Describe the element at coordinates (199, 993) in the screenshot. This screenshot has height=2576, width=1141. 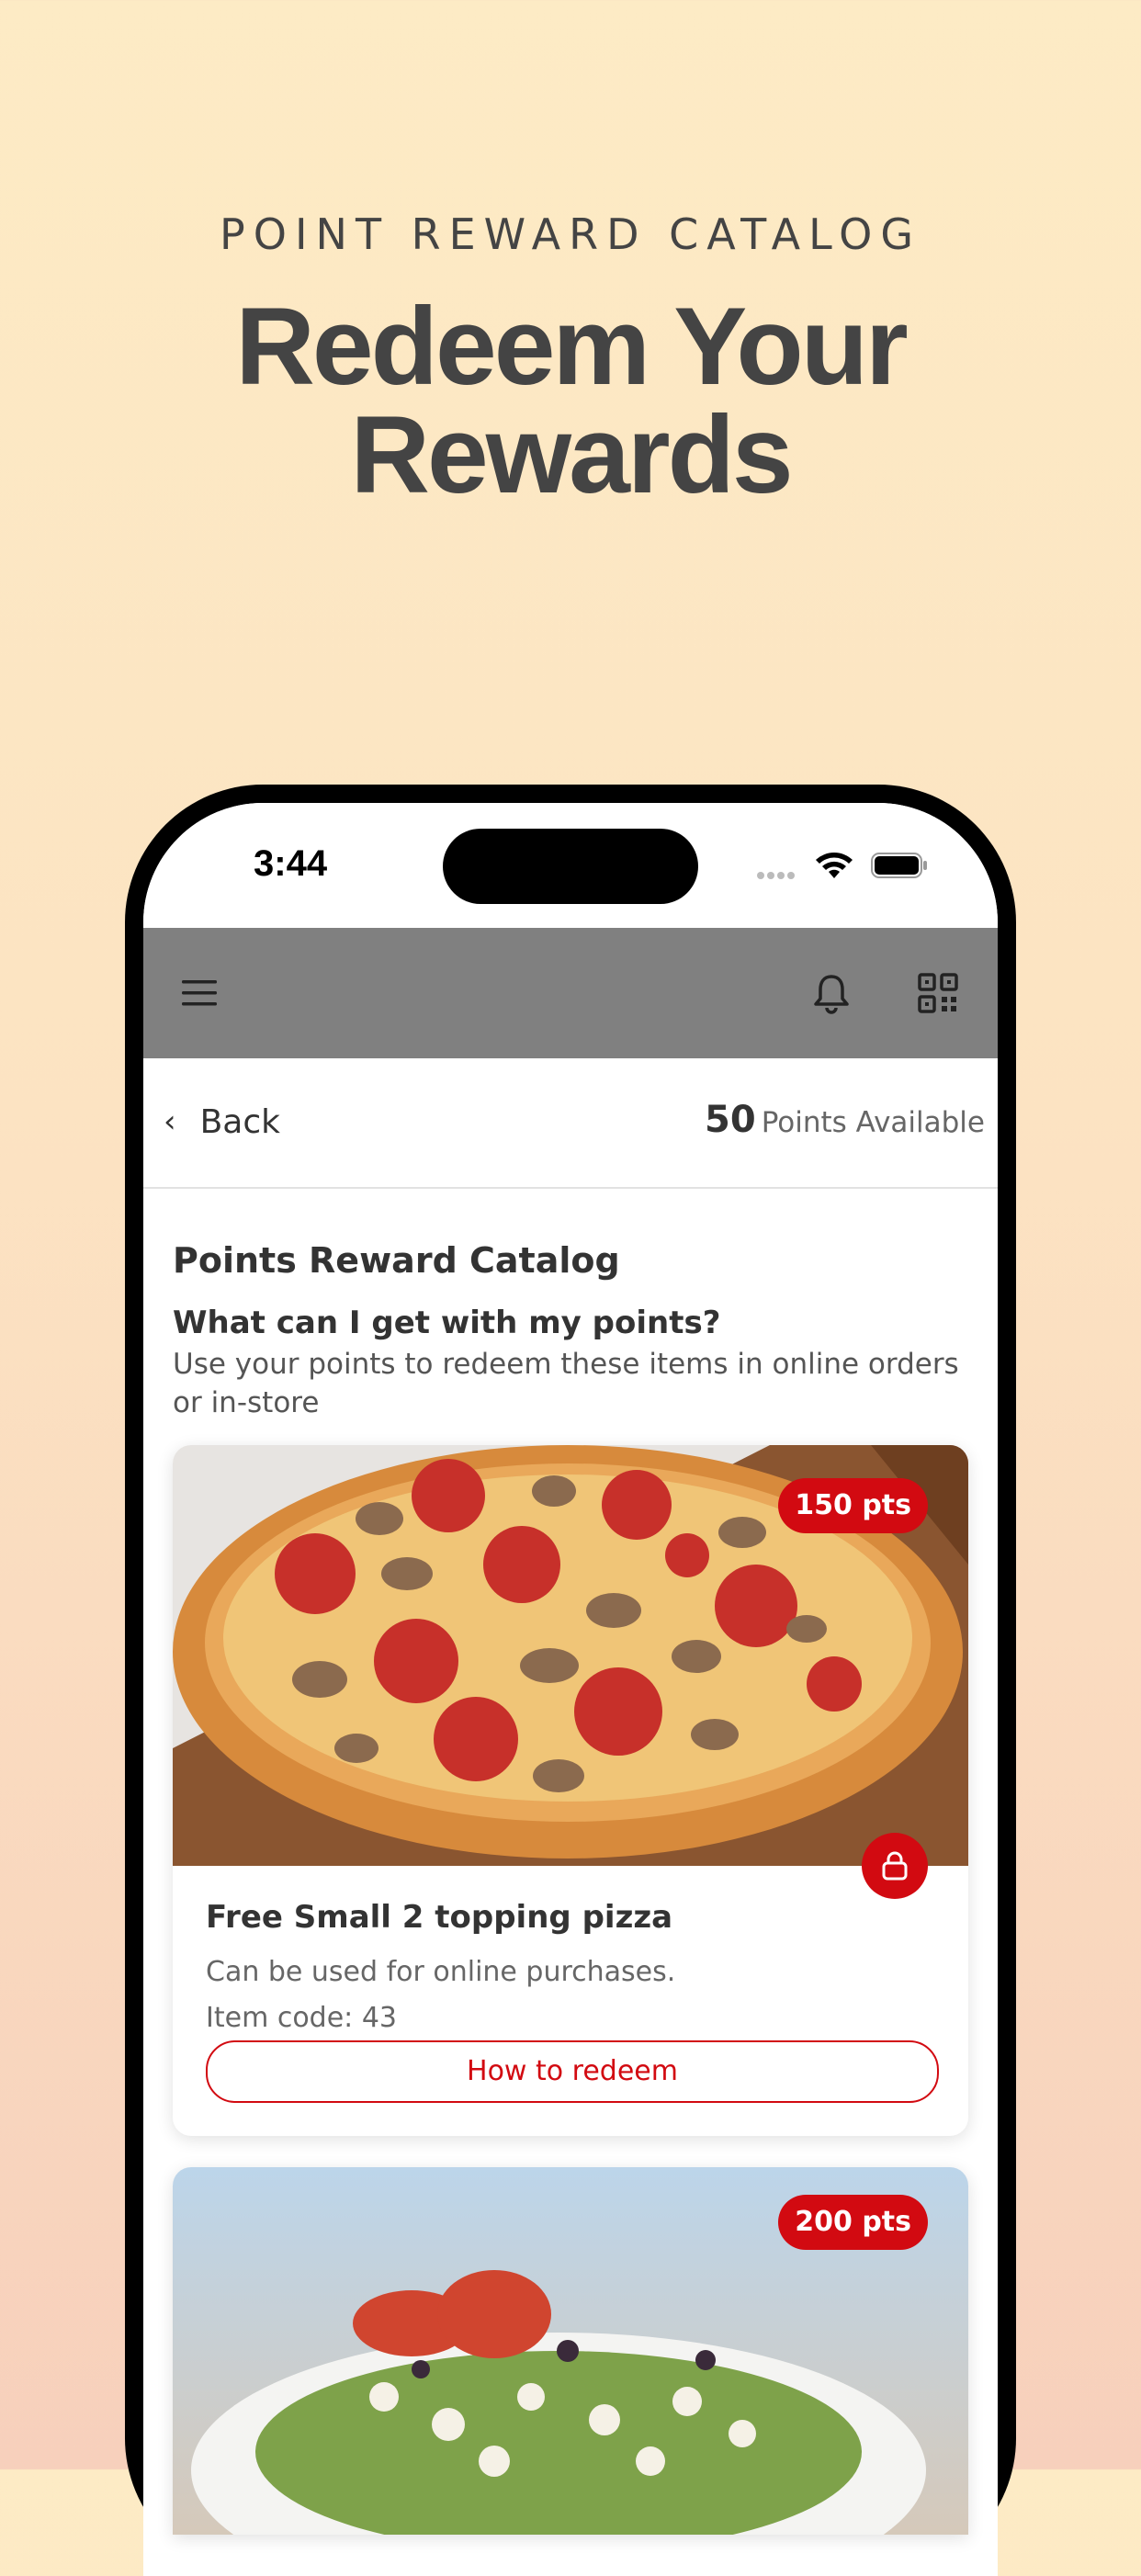
I see `hamburger-menu-icon` at that location.